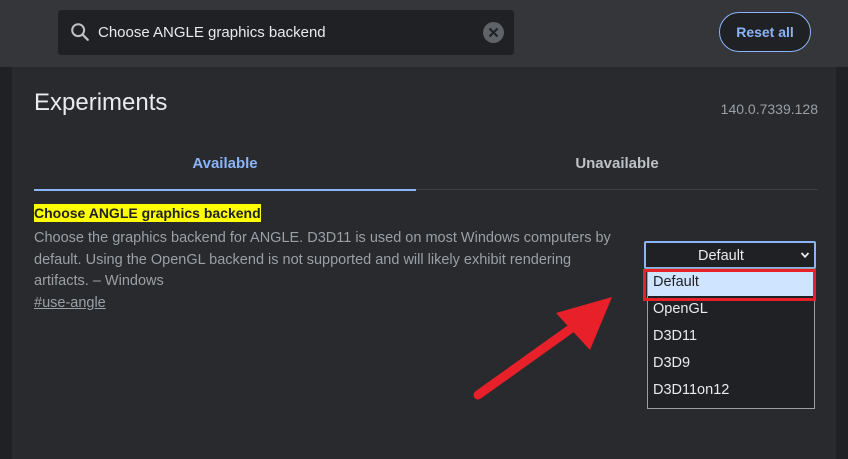 Image resolution: width=848 pixels, height=459 pixels. I want to click on dropdown-option-d3d11: D3D11, so click(731, 336).